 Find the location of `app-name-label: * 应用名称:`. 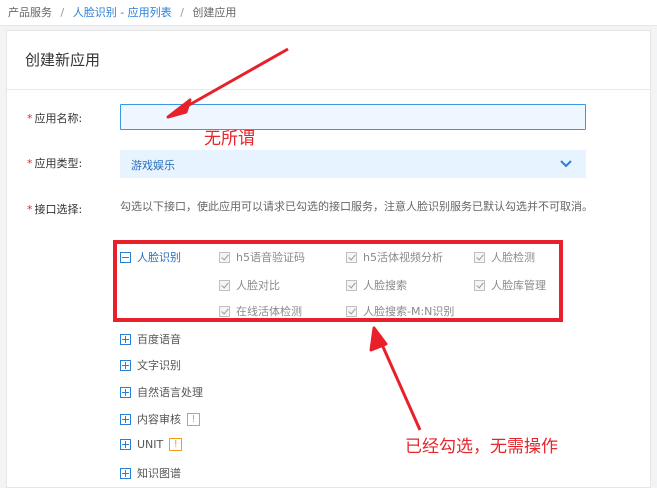

app-name-label: * 应用名称: is located at coordinates (55, 118).